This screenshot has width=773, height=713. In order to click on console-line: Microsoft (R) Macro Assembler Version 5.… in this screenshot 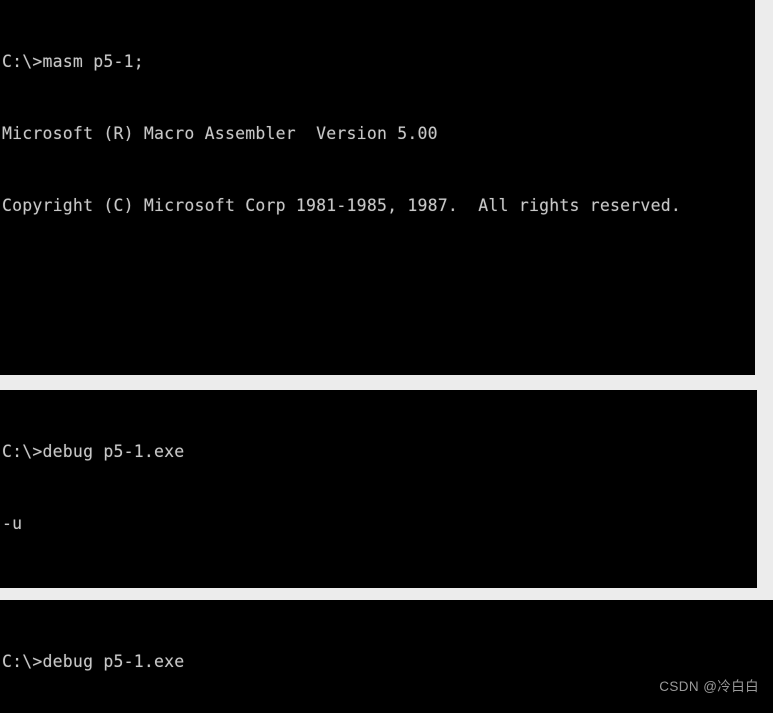, I will do `click(220, 133)`.